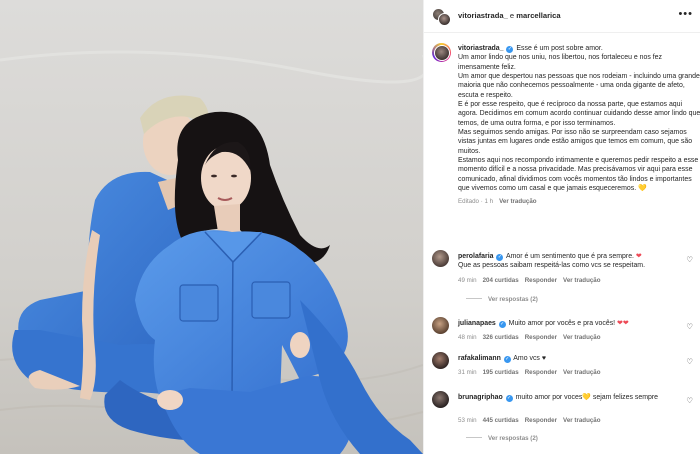 The image size is (700, 454). Describe the element at coordinates (502, 359) in the screenshot. I see `comment-text: rafakalimann ✓ Amo vcs ♥` at that location.